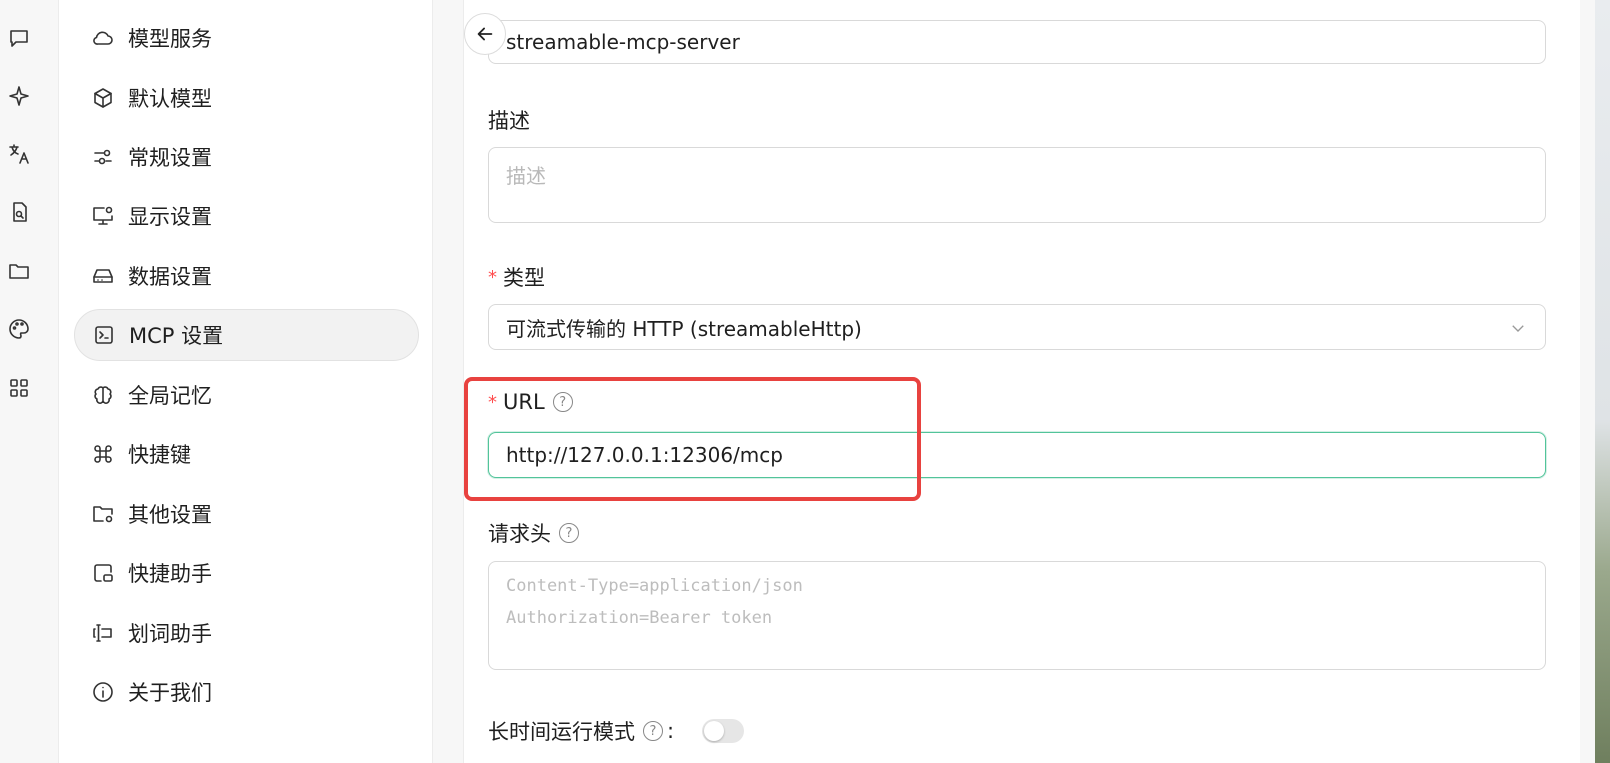 The width and height of the screenshot is (1610, 763). What do you see at coordinates (103, 692) in the screenshot?
I see `info-icon` at bounding box center [103, 692].